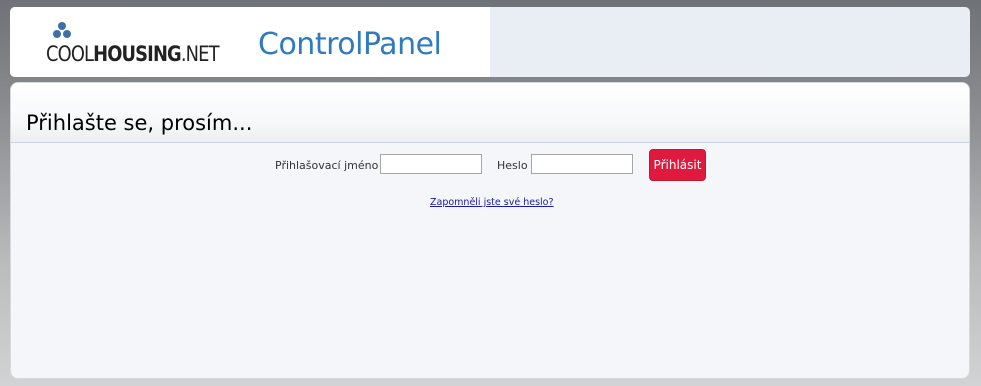 The height and width of the screenshot is (386, 981). Describe the element at coordinates (327, 165) in the screenshot. I see `username-label: Přihlašovací jméno` at that location.